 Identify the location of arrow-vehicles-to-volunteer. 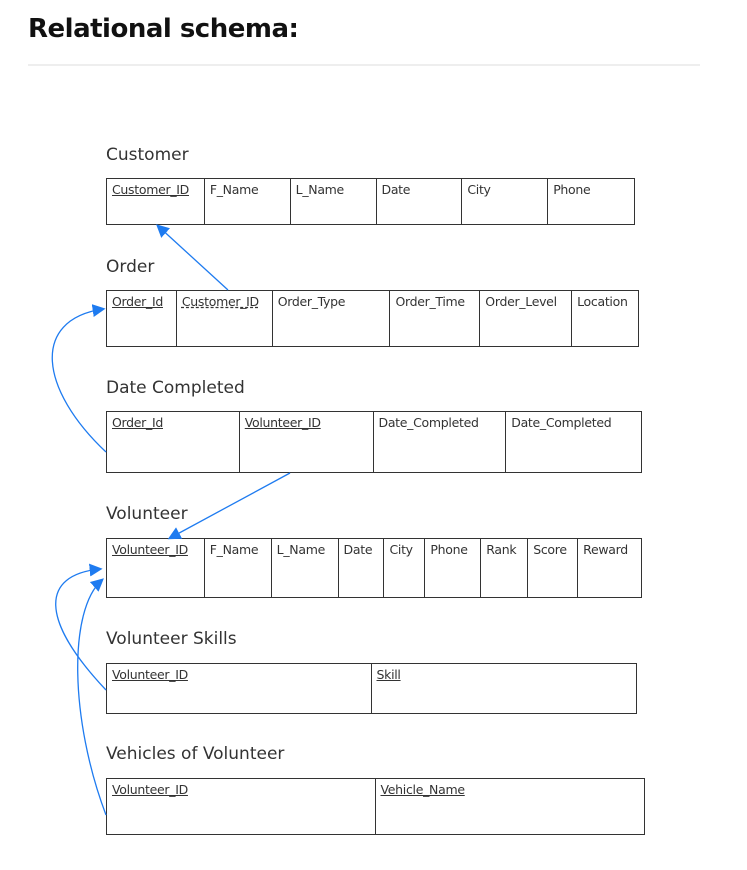
(92, 697).